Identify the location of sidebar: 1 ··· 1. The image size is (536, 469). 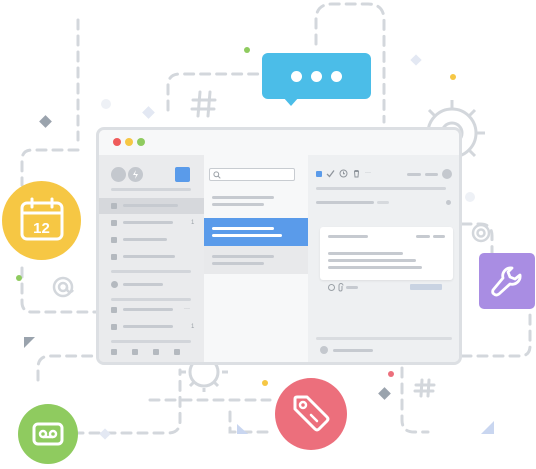
(151, 258).